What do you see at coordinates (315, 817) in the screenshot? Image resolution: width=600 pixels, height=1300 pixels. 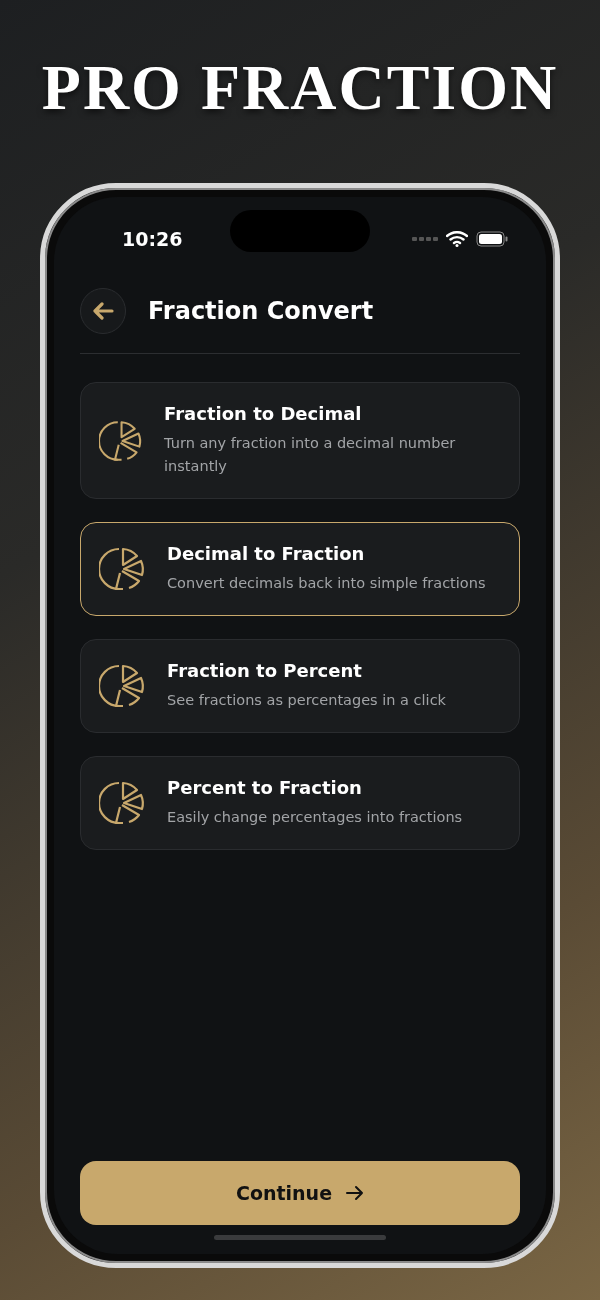 I see `option-description: Easily change percentages into fractions` at bounding box center [315, 817].